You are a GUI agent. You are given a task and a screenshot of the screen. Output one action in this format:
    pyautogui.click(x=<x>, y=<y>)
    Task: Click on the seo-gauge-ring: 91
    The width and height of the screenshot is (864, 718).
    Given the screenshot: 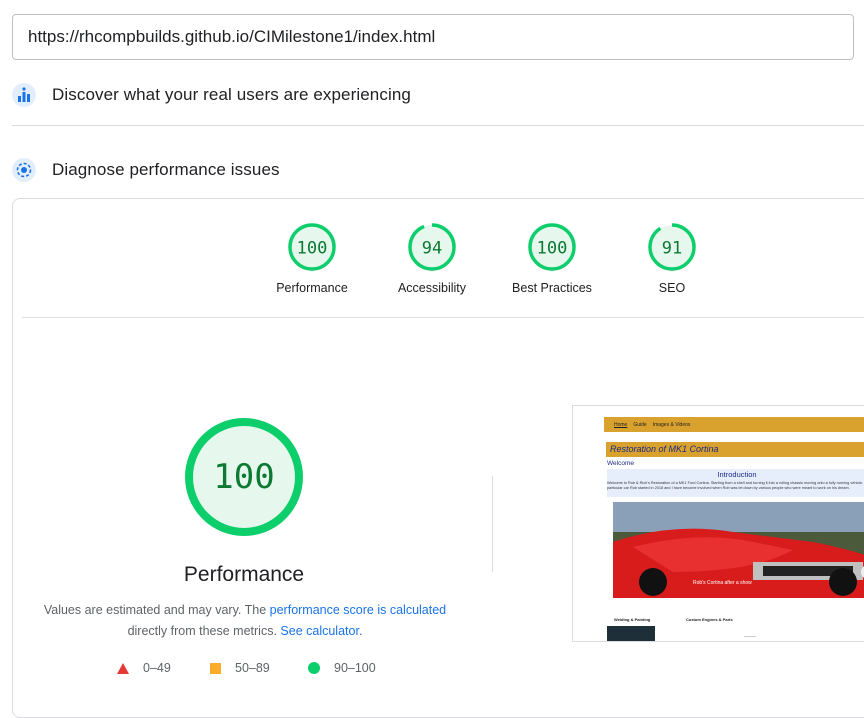 What is the action you would take?
    pyautogui.click(x=672, y=247)
    